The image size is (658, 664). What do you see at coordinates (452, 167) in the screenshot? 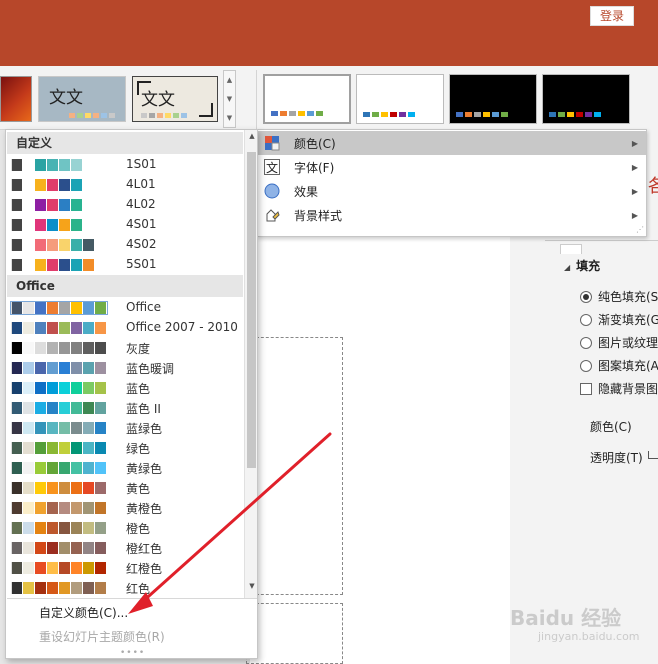
I see `submenu-item-fonts: 文 字体(F) ▶` at bounding box center [452, 167].